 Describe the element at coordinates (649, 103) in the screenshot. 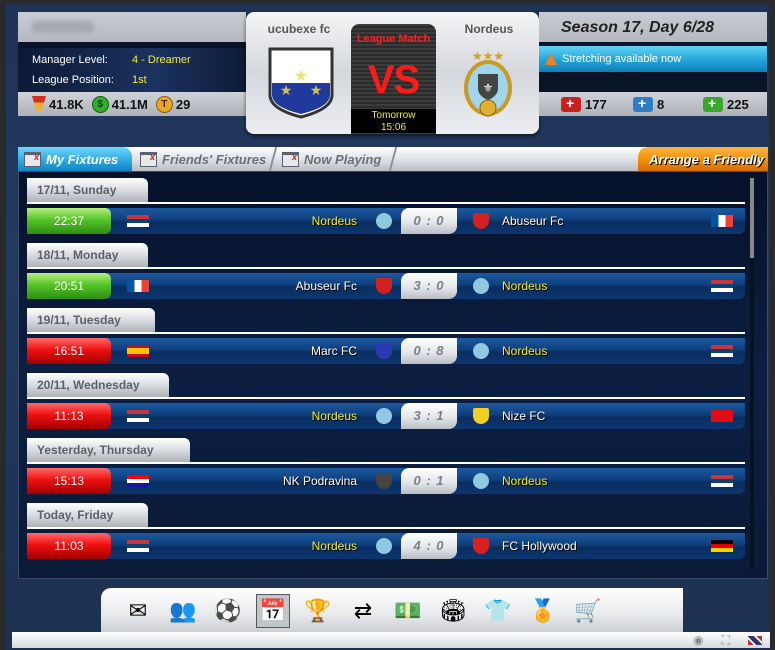

I see `blue-medkit: 8` at that location.